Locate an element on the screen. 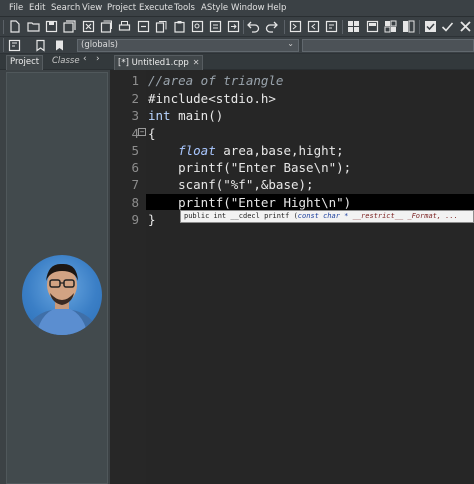 The height and width of the screenshot is (484, 474). code-line: { is located at coordinates (152, 133).